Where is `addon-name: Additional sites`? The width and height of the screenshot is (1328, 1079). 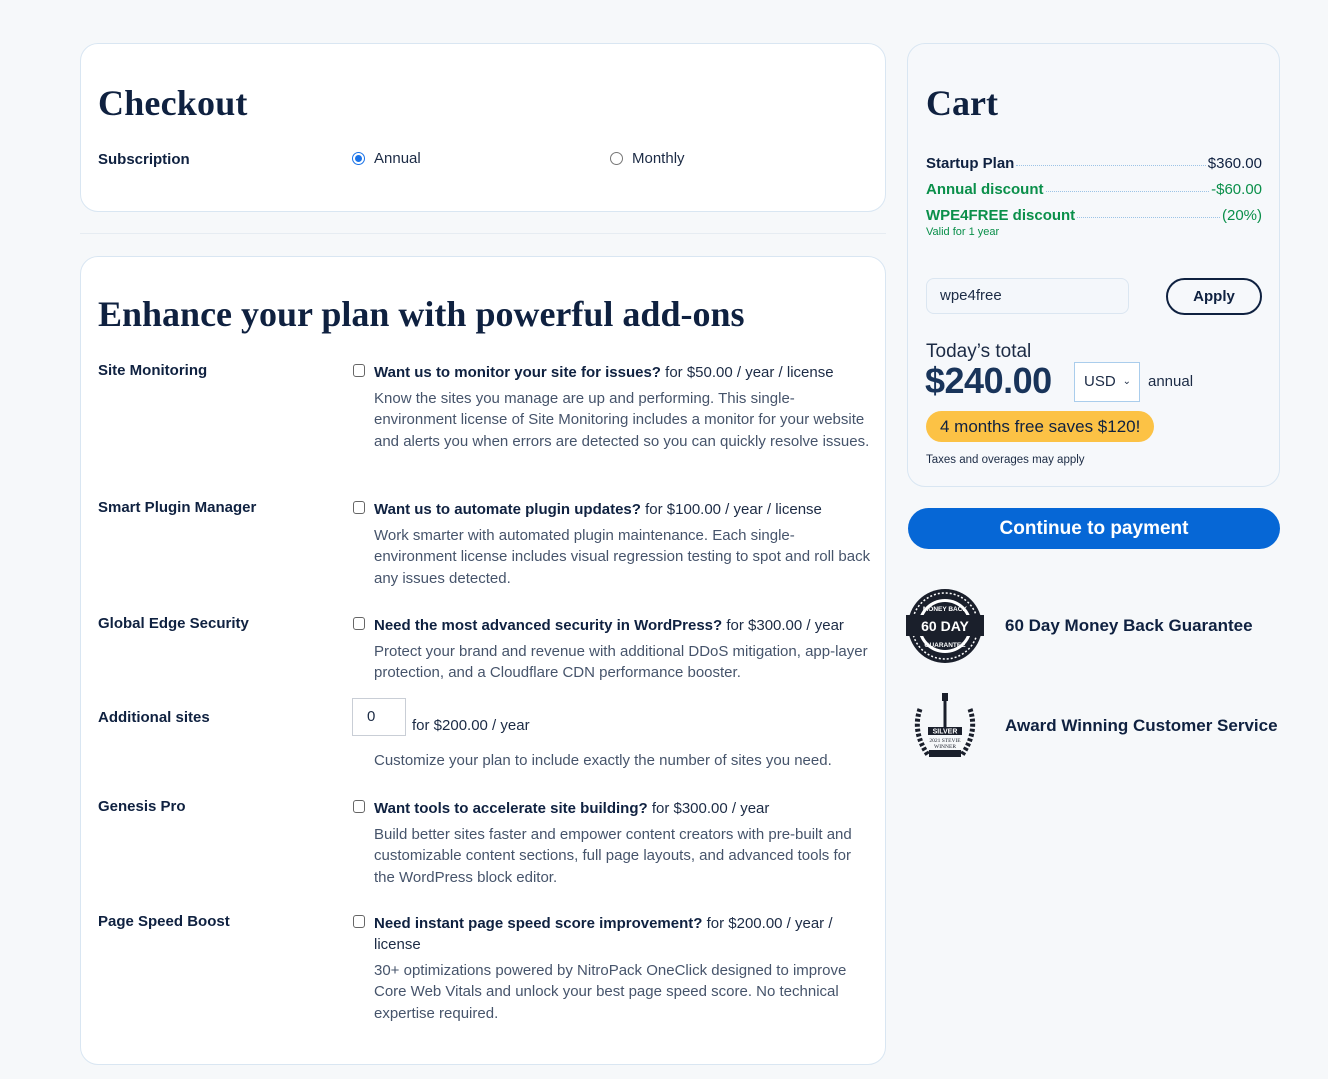 addon-name: Additional sites is located at coordinates (154, 717).